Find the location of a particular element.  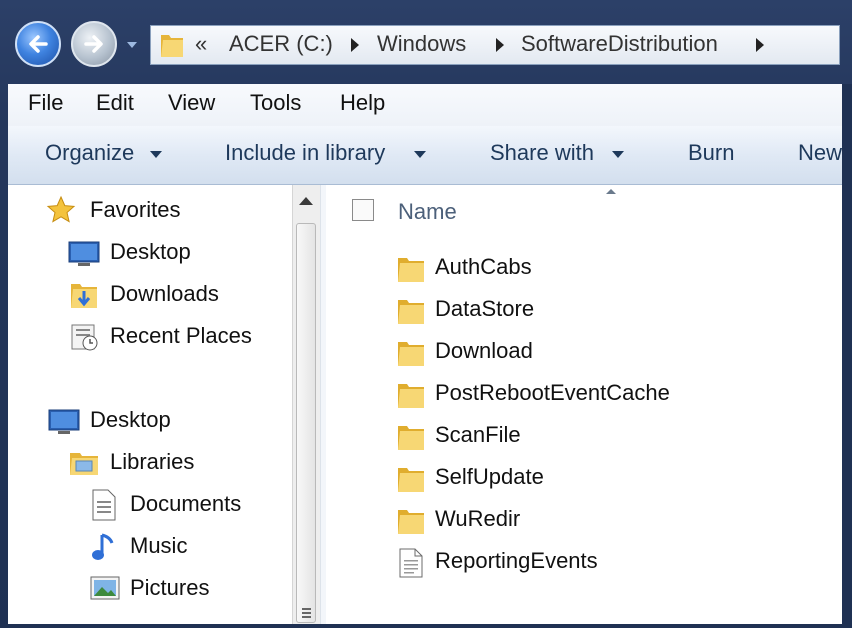

forward-arrow-icon is located at coordinates (93, 44).